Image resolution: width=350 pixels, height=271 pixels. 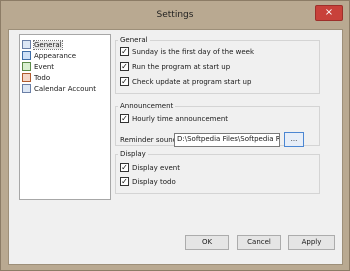 I want to click on general-group-label: General, so click(x=134, y=40).